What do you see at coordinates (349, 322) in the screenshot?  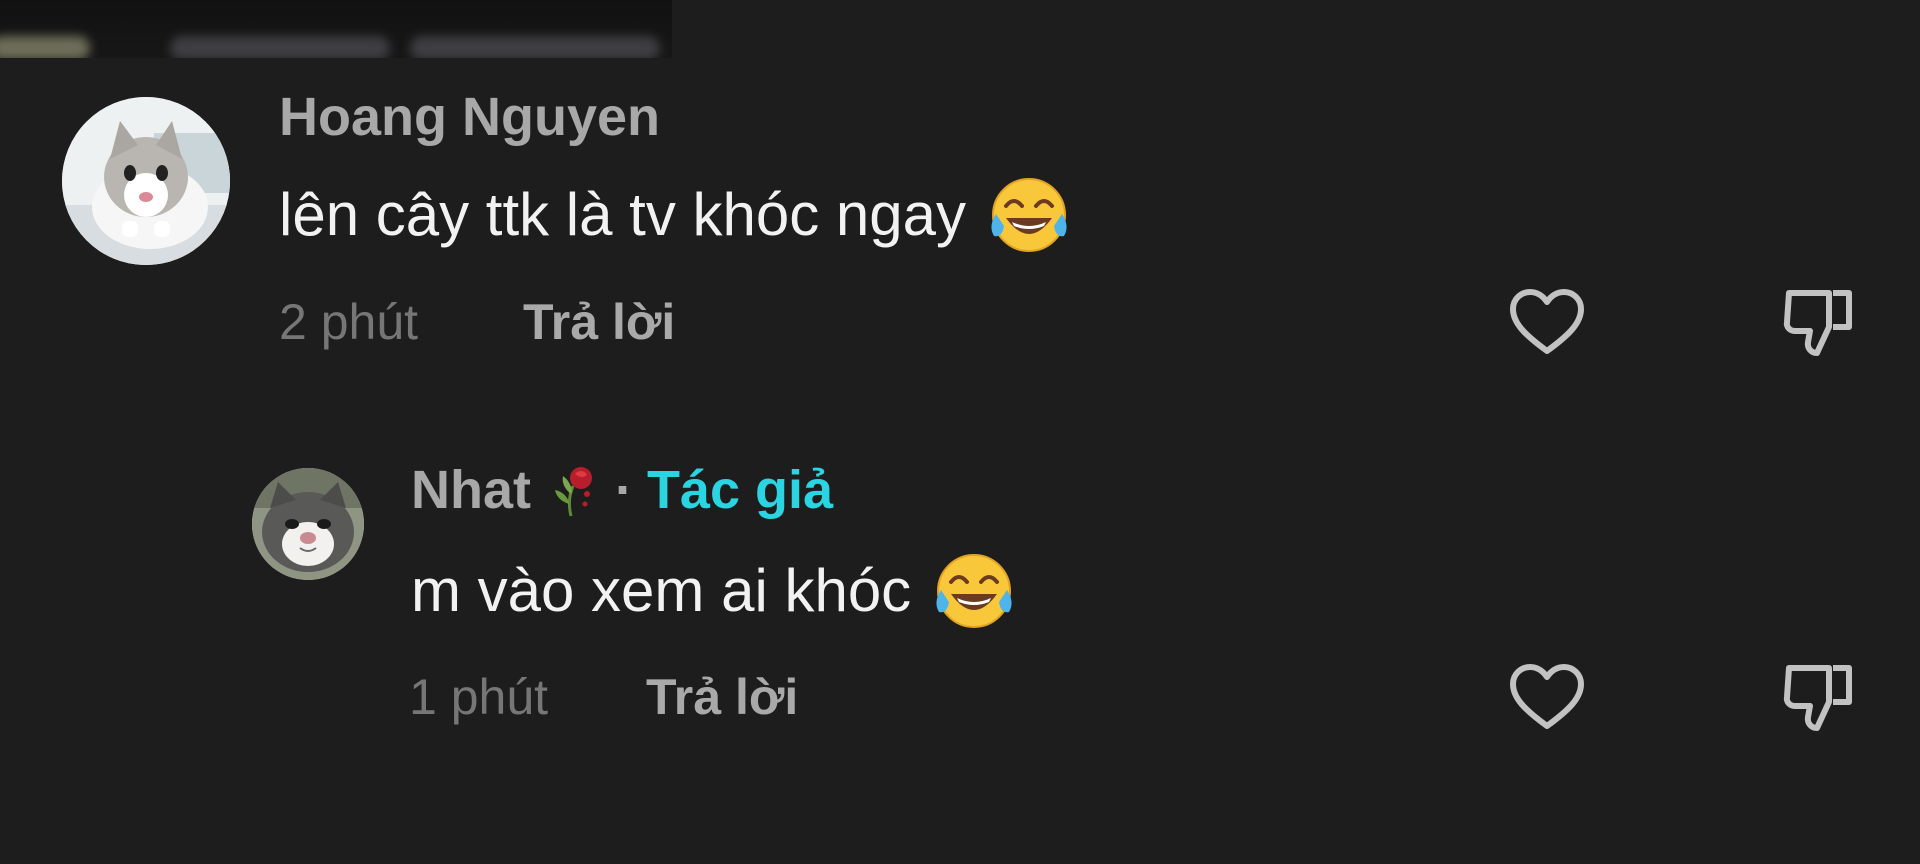 I see `comment-timestamp: 2 phút` at bounding box center [349, 322].